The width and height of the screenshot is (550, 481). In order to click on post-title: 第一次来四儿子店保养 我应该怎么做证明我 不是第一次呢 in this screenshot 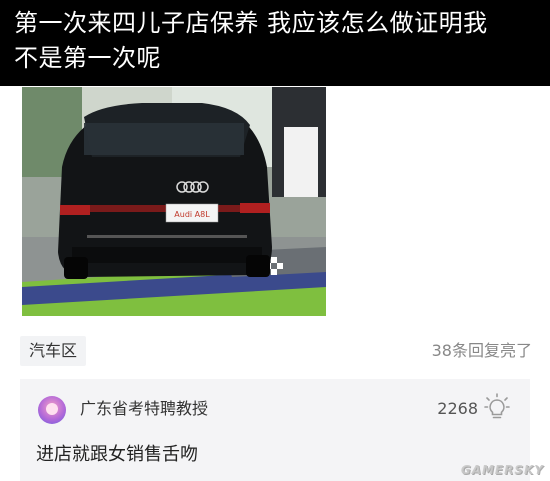, I will do `click(251, 40)`.